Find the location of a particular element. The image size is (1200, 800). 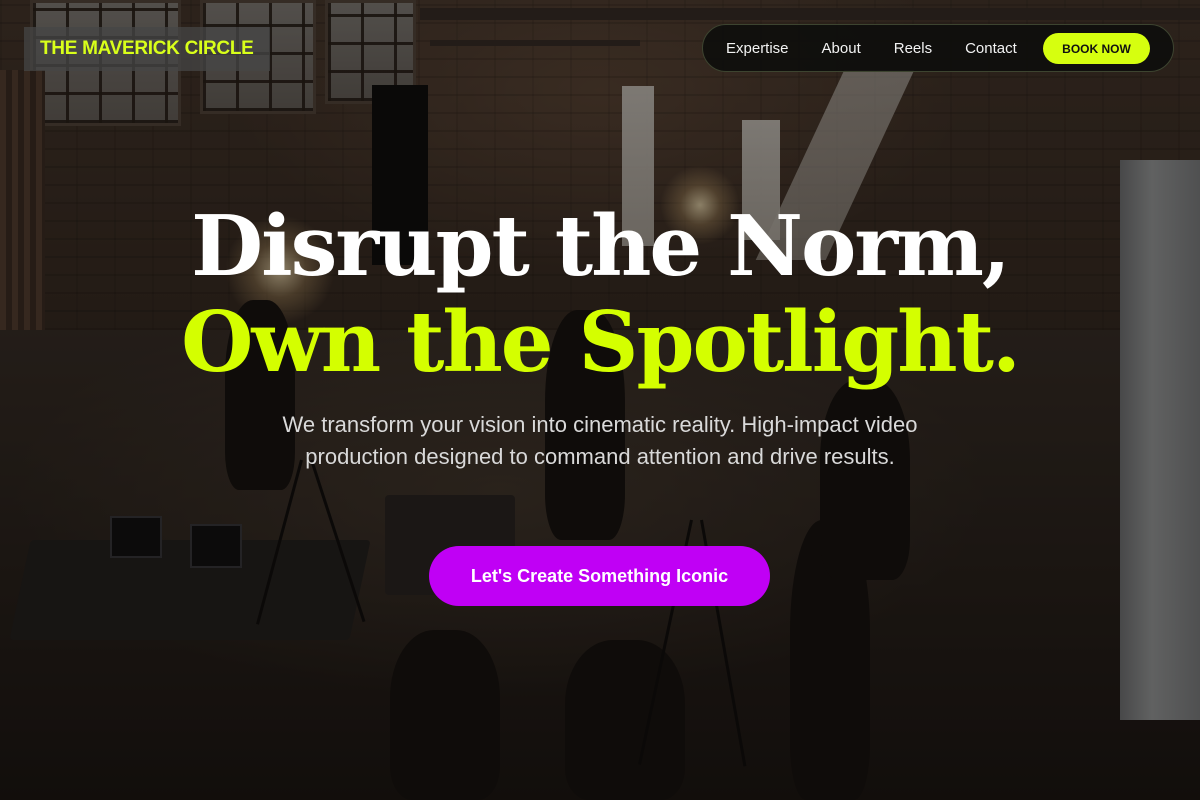

headline-line-1: Disrupt the Norm, is located at coordinates (601, 246).